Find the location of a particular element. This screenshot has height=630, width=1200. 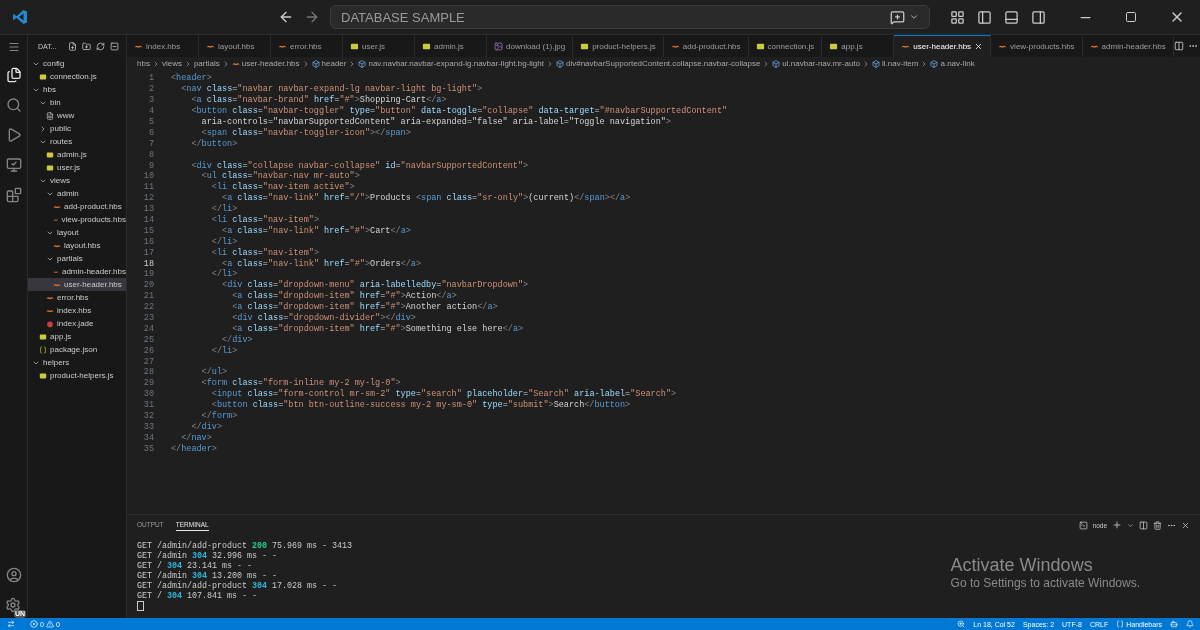

panel-left-icon is located at coordinates (984, 17).